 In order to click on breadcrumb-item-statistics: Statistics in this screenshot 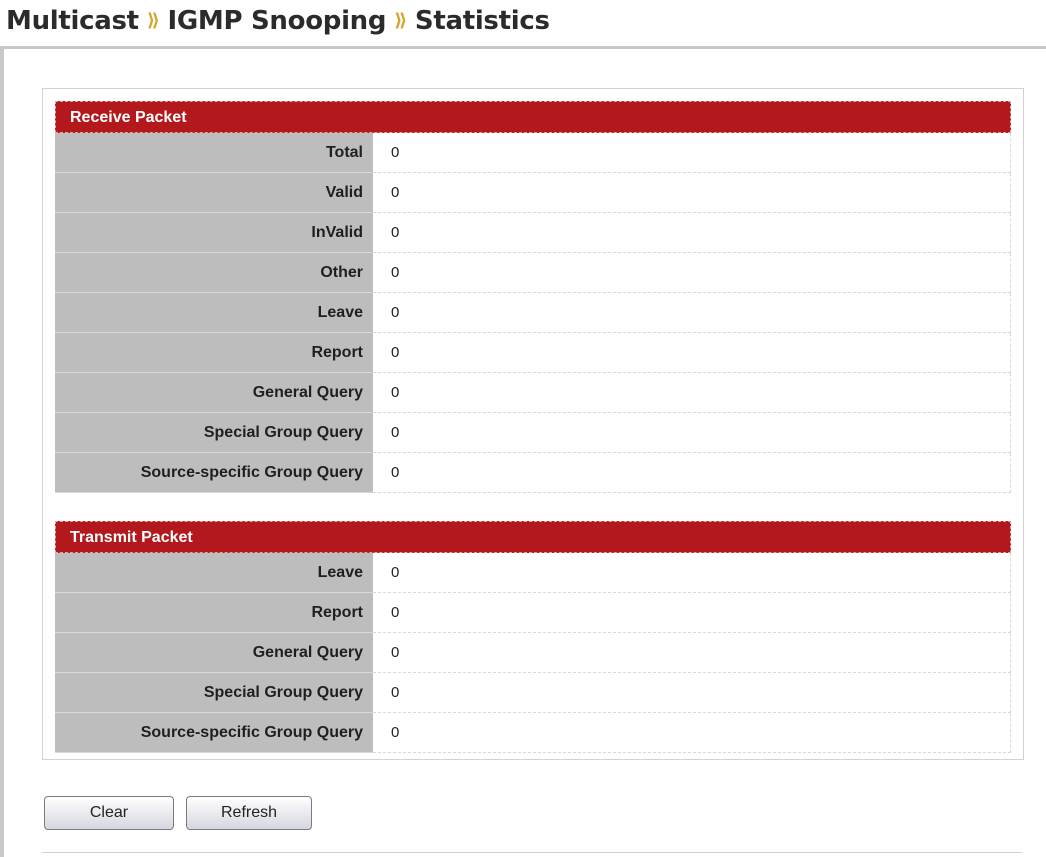, I will do `click(482, 21)`.